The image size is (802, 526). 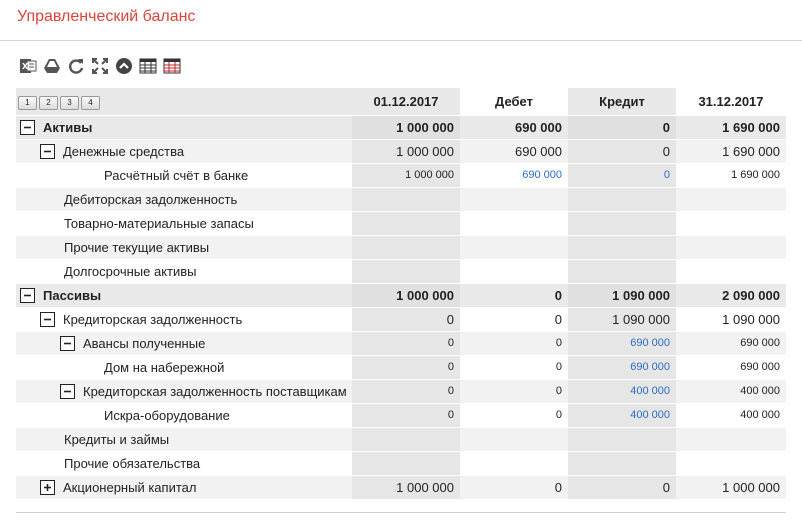 What do you see at coordinates (401, 222) in the screenshot?
I see `table-row: Товарно-материальные запасы` at bounding box center [401, 222].